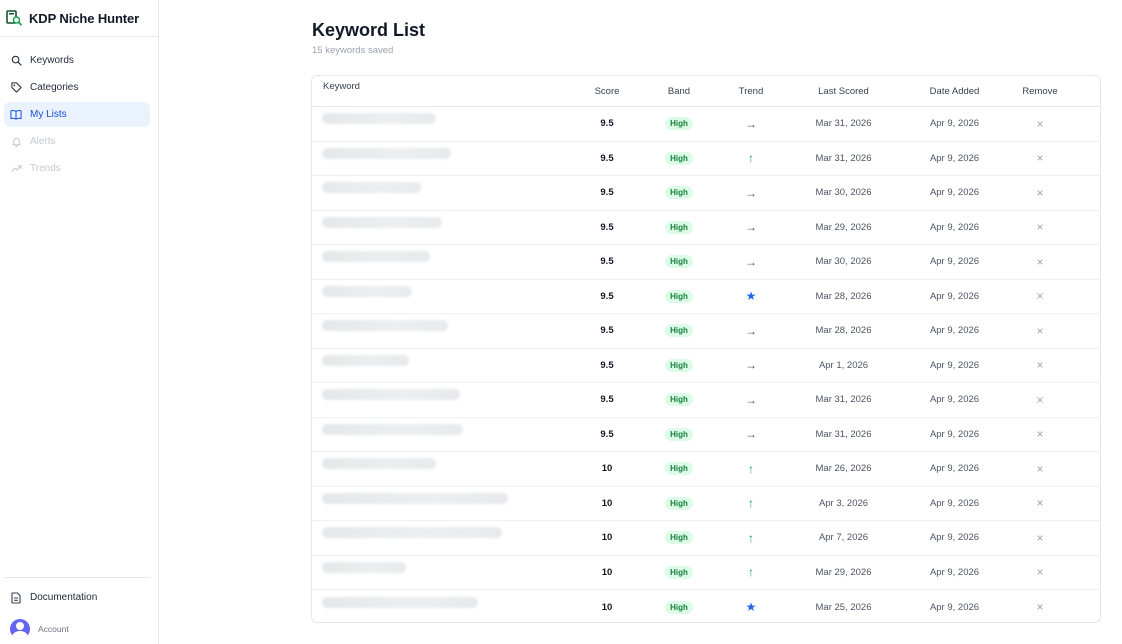 Image resolution: width=1122 pixels, height=644 pixels. What do you see at coordinates (16, 597) in the screenshot?
I see `document-icon` at bounding box center [16, 597].